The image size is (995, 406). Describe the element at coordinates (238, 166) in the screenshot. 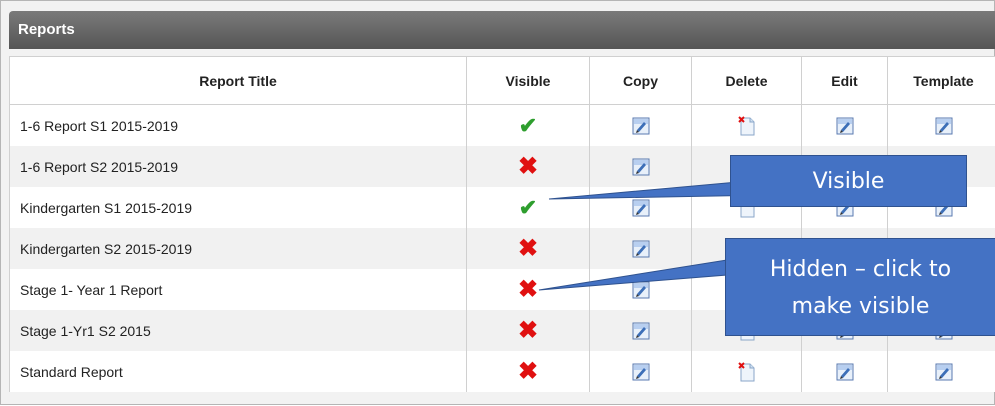

I see `report-title: 1-6 Report S2 2015-2019` at that location.